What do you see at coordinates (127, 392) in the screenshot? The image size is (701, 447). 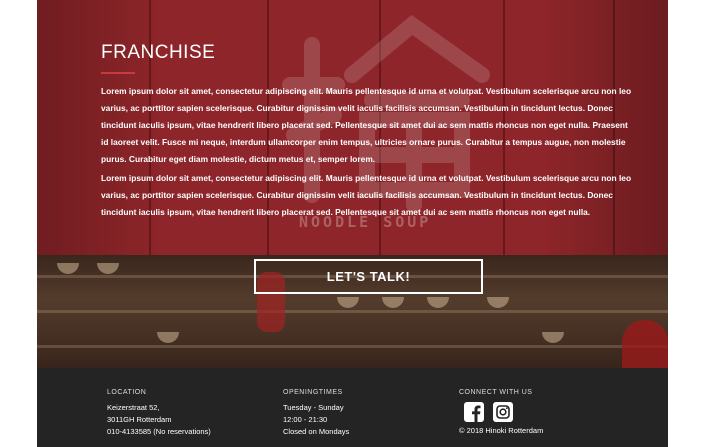 I see `location-heading: LOCATION` at bounding box center [127, 392].